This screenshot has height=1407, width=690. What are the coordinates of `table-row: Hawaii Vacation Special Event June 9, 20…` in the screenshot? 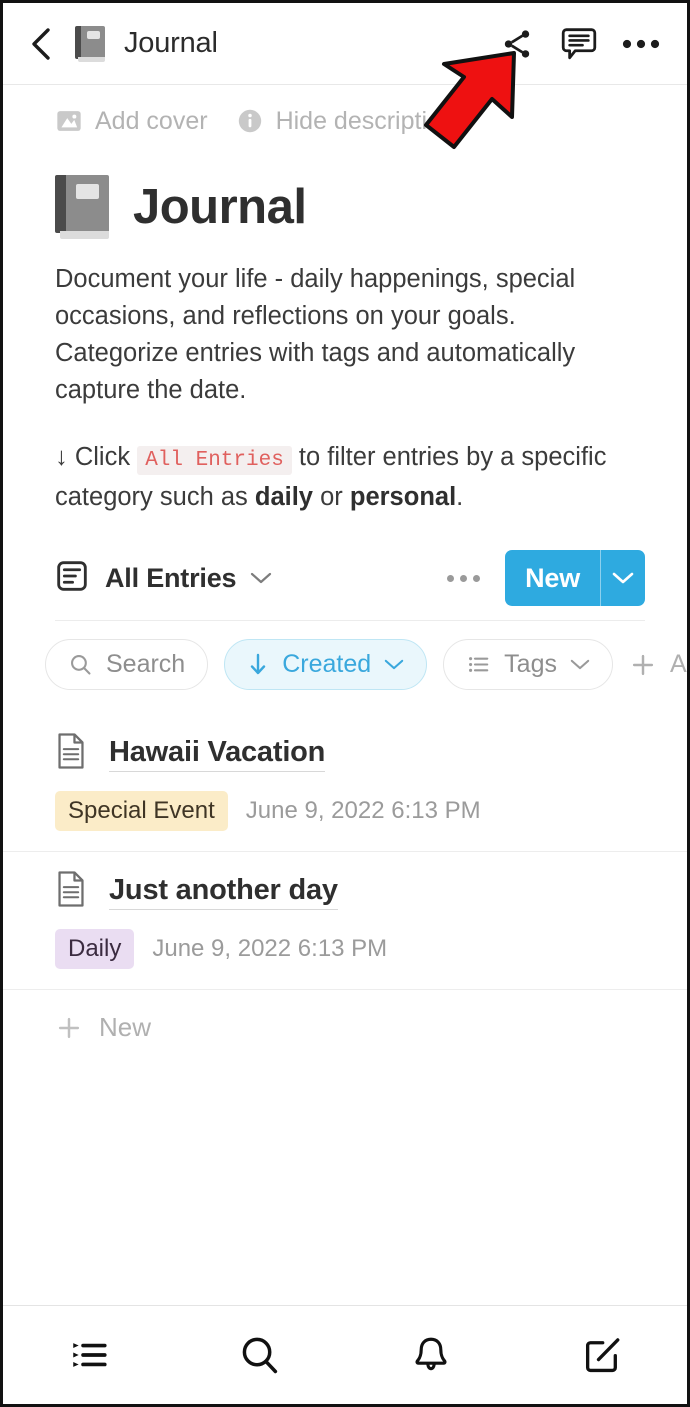 It's located at (345, 783).